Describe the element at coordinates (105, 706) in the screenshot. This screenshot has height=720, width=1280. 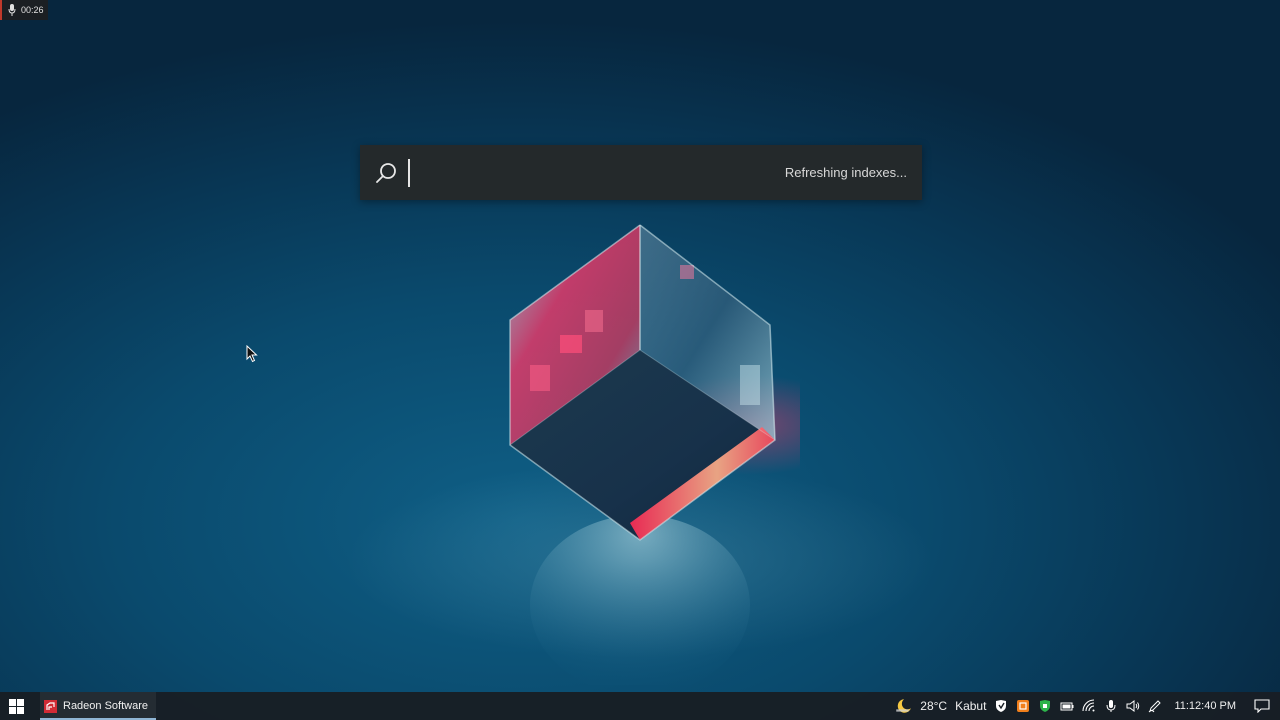
I see `taskbar-app-label: Radeon Software` at that location.